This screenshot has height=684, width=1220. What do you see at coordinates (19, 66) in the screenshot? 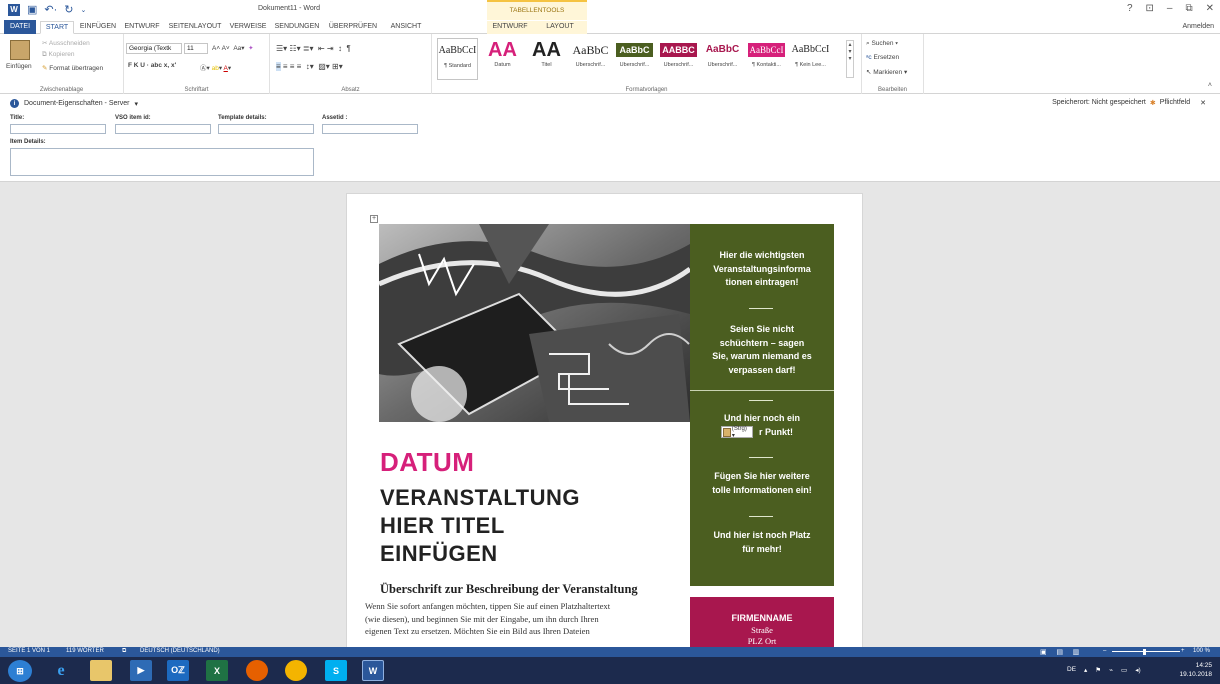
I see `paste-button: Einfügen` at bounding box center [19, 66].